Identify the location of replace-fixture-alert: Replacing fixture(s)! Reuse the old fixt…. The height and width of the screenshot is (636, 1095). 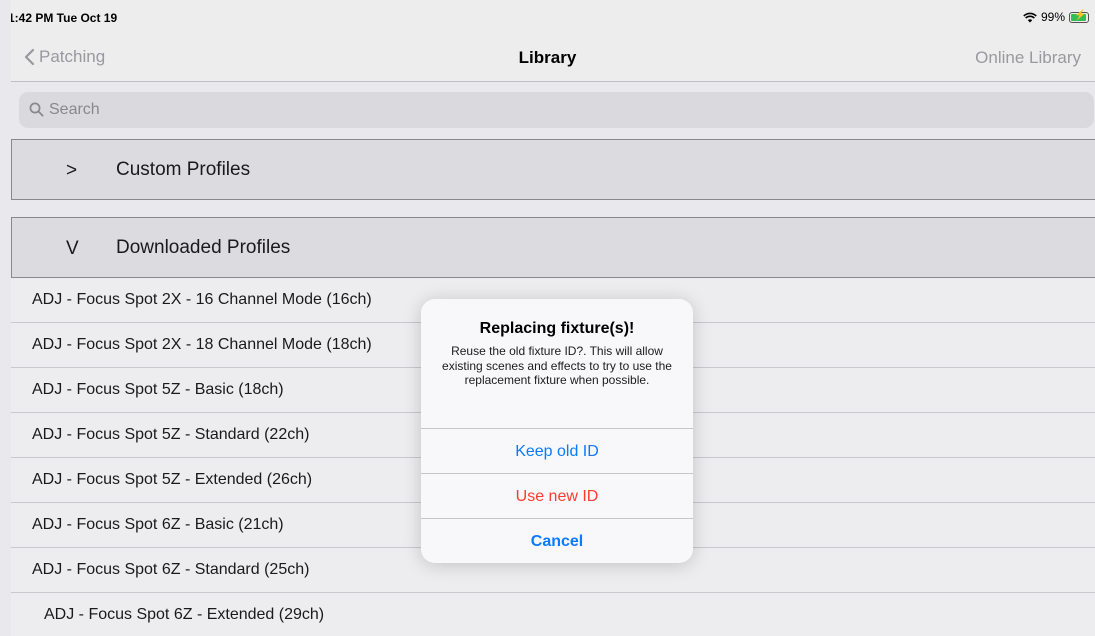
(557, 431).